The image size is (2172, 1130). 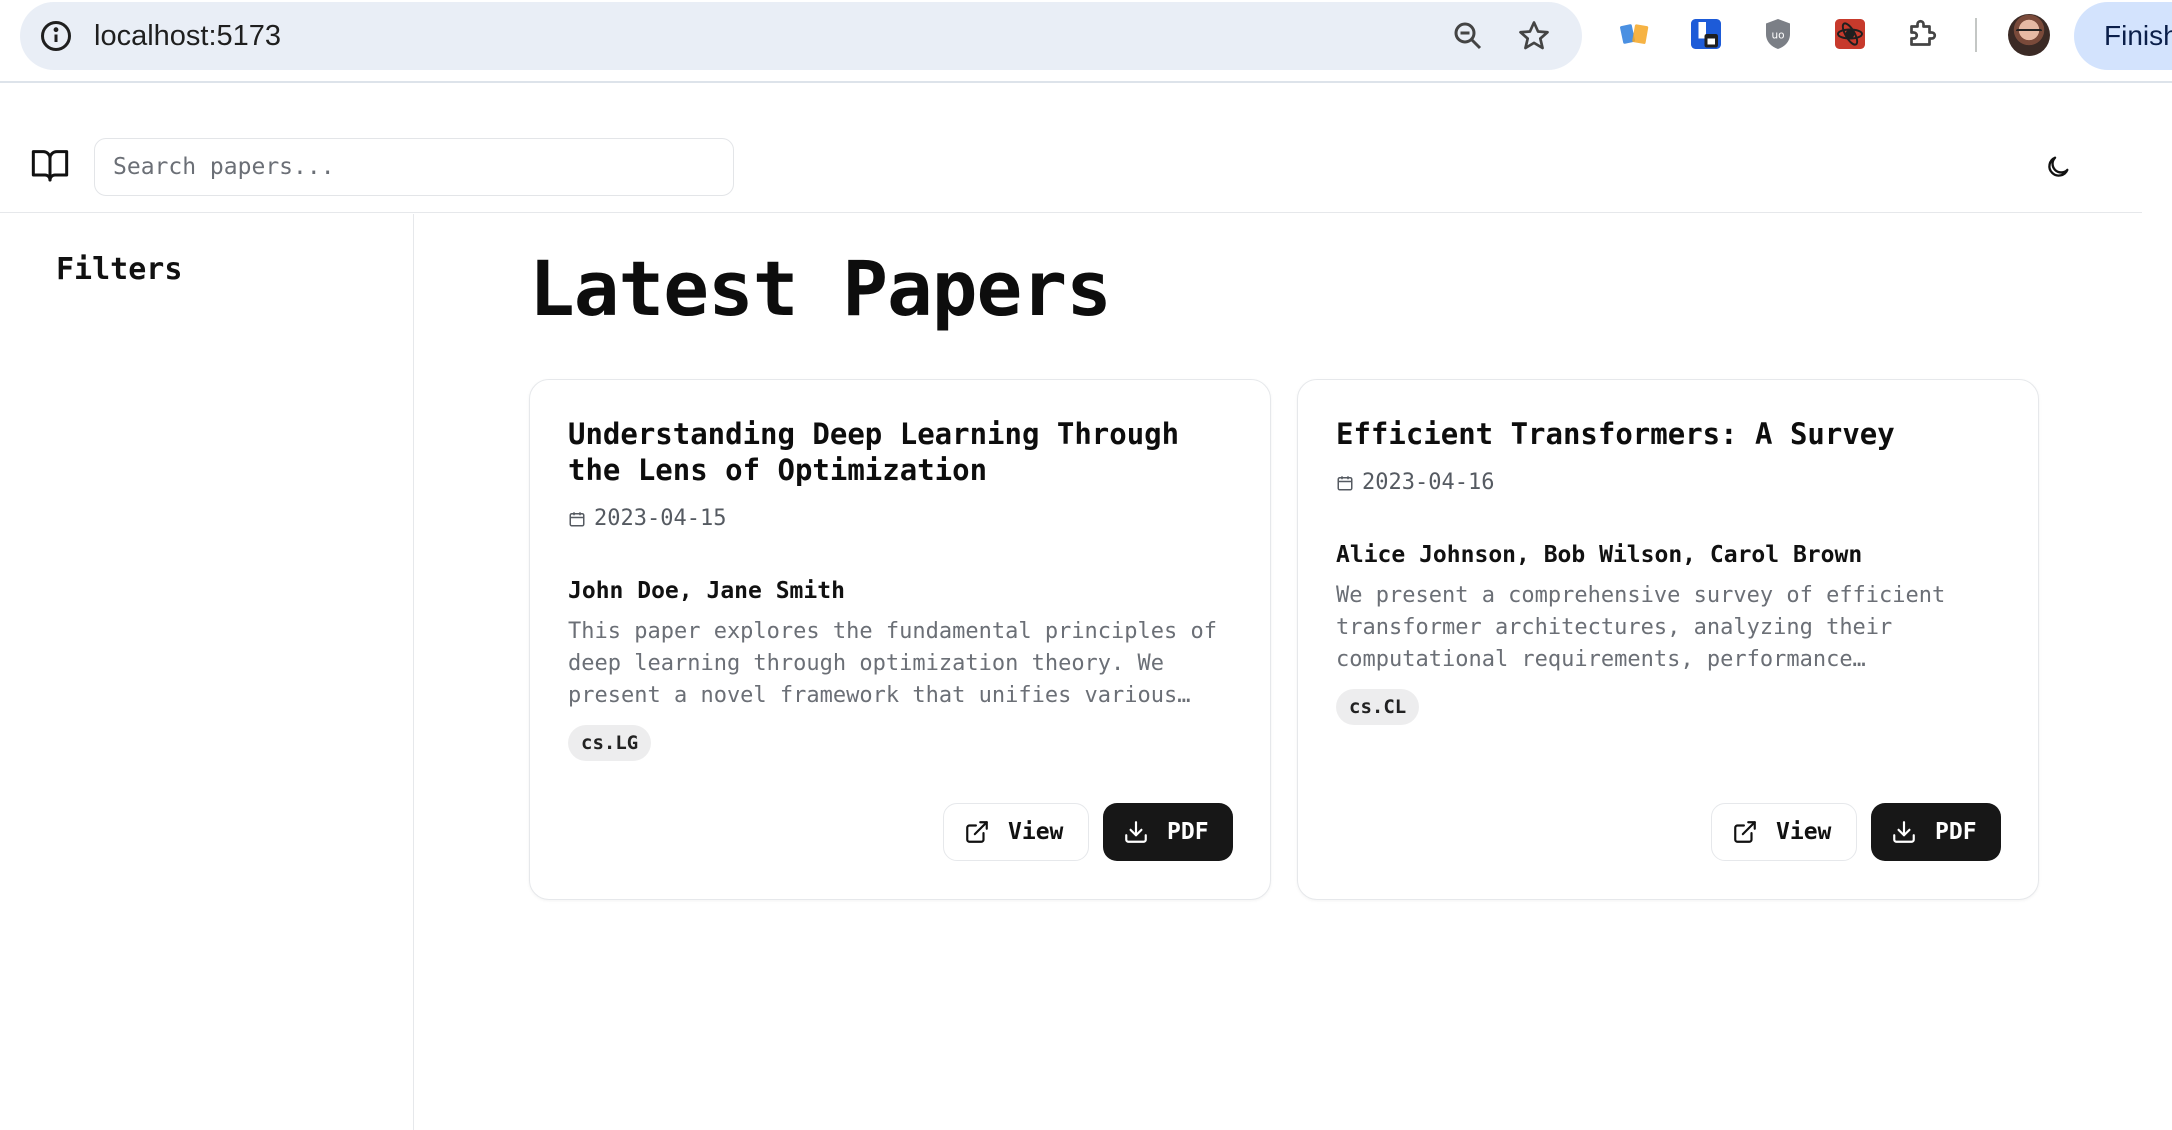 What do you see at coordinates (1599, 555) in the screenshot?
I see `paper-authors: Alice Johnson, Bob Wilson, Carol Brown` at bounding box center [1599, 555].